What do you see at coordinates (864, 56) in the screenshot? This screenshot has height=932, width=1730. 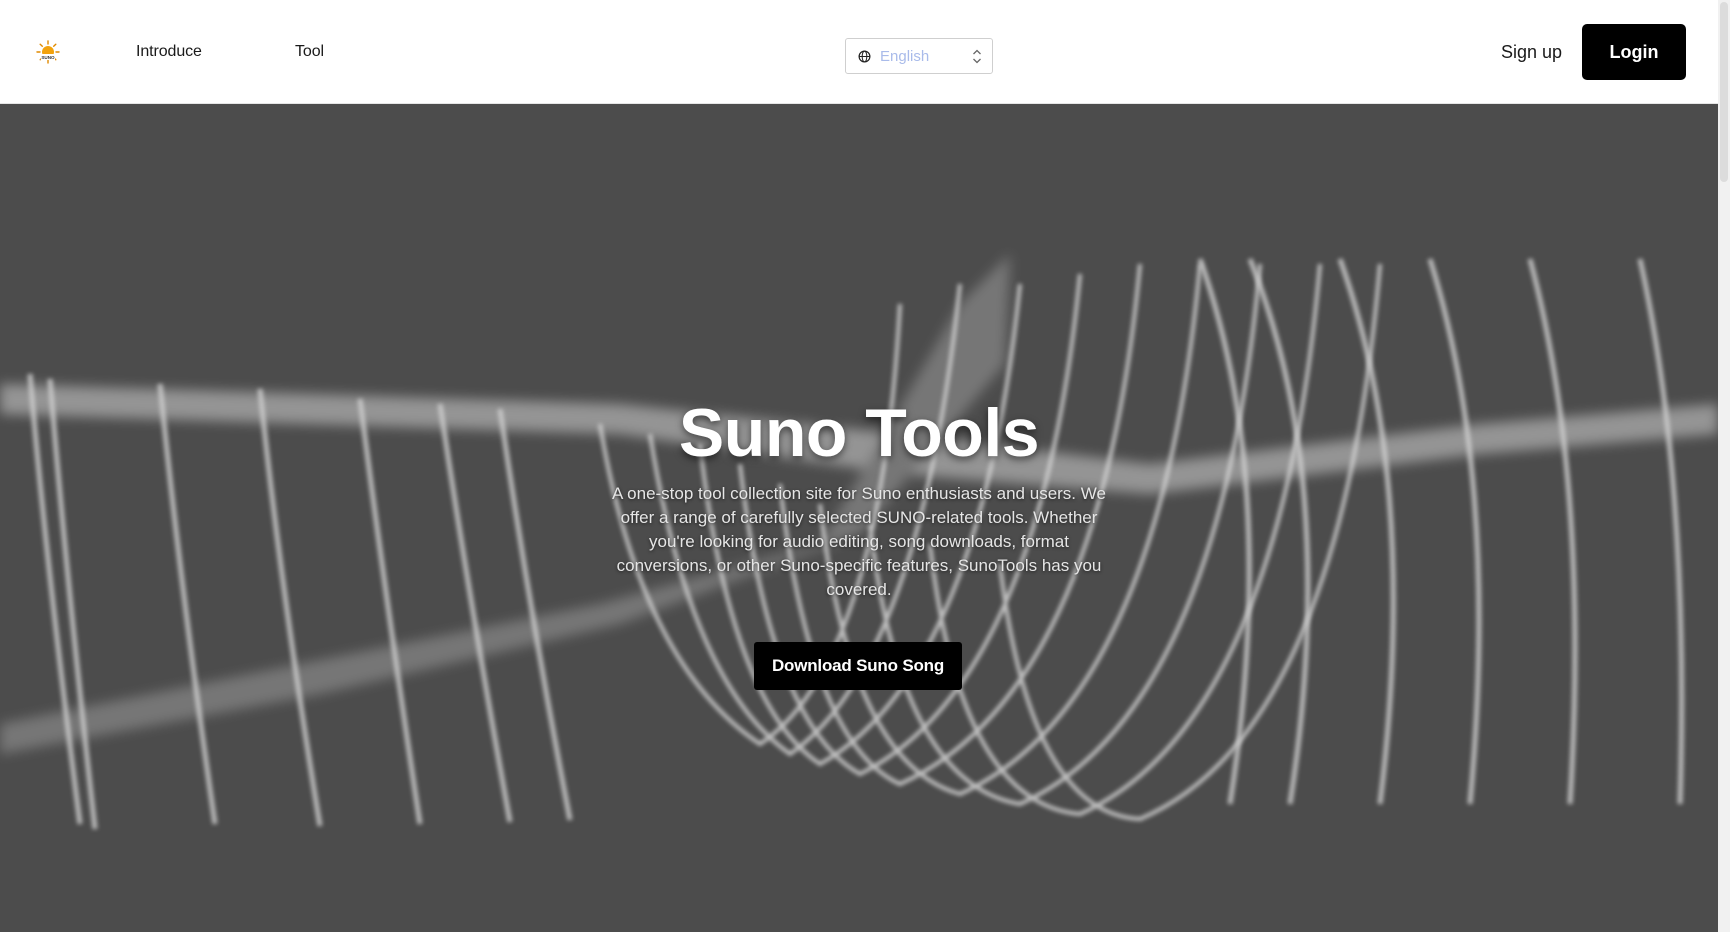 I see `globe-icon` at bounding box center [864, 56].